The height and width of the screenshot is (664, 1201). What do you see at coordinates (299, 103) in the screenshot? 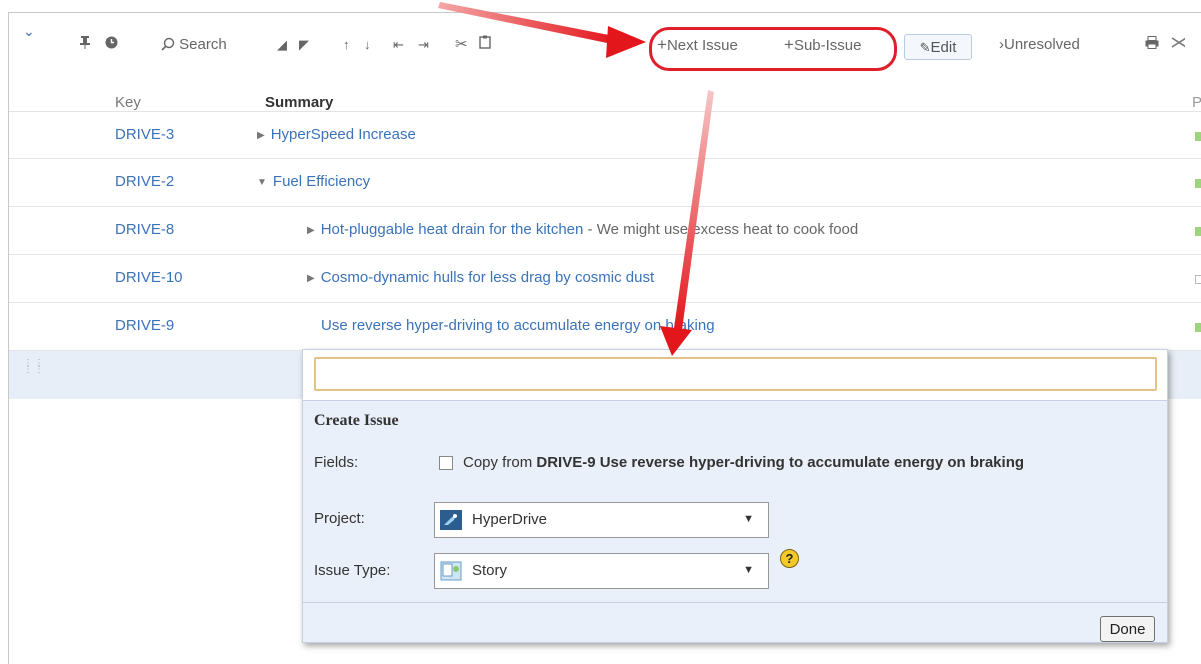
I see `column-header-summary: Summary` at bounding box center [299, 103].